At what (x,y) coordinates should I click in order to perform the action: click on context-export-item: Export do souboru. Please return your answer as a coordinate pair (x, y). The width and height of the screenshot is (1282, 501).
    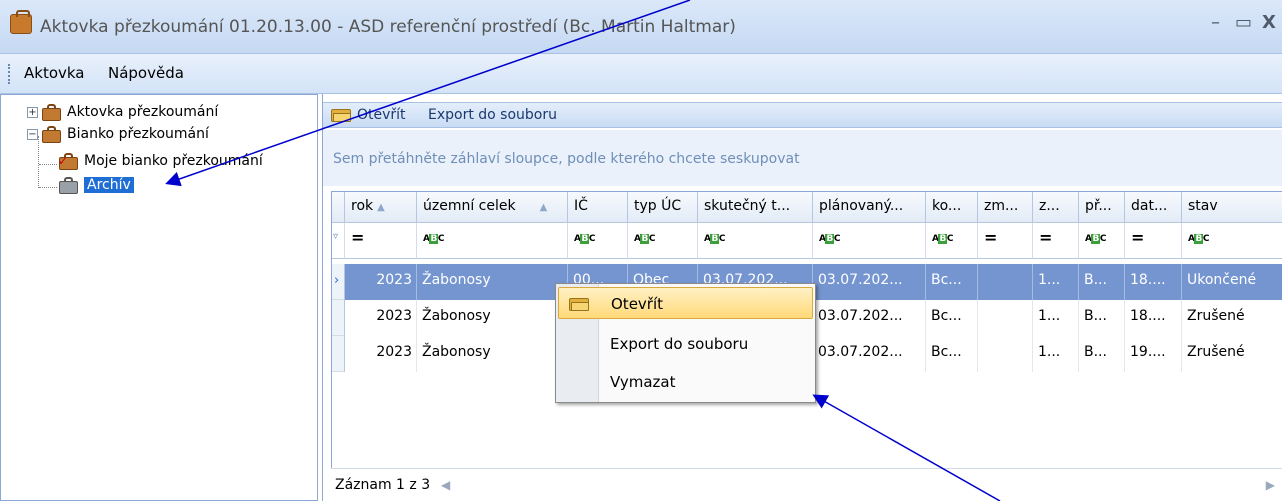
    Looking at the image, I should click on (685, 344).